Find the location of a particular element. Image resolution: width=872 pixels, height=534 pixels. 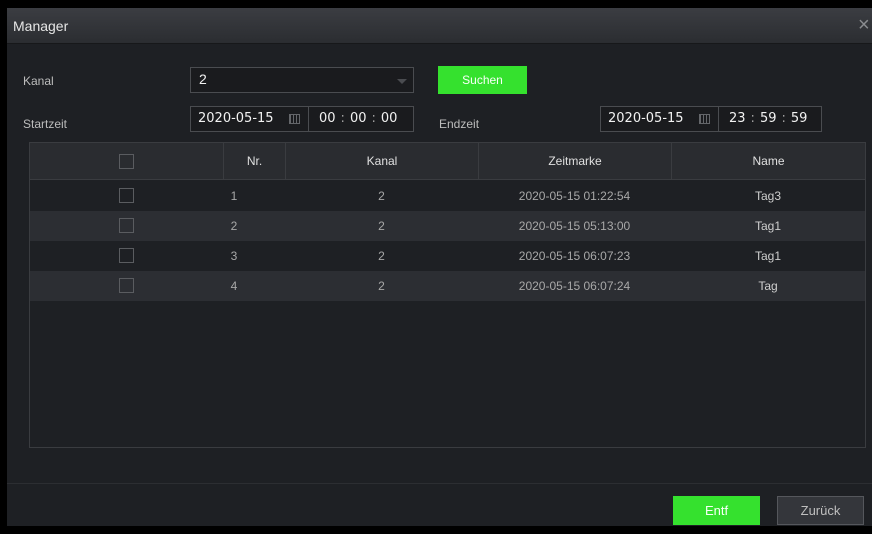

delete-button: Entf is located at coordinates (716, 510).